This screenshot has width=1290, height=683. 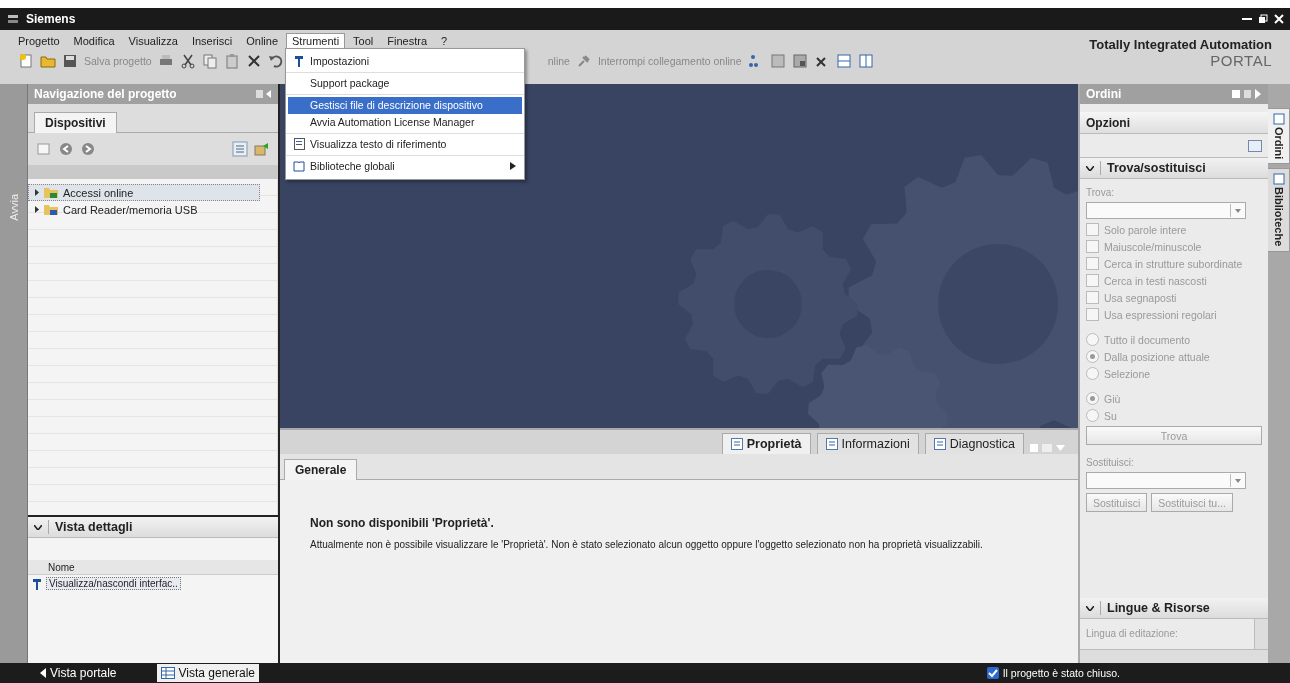 I want to click on menu-item: Progetto, so click(x=39, y=40).